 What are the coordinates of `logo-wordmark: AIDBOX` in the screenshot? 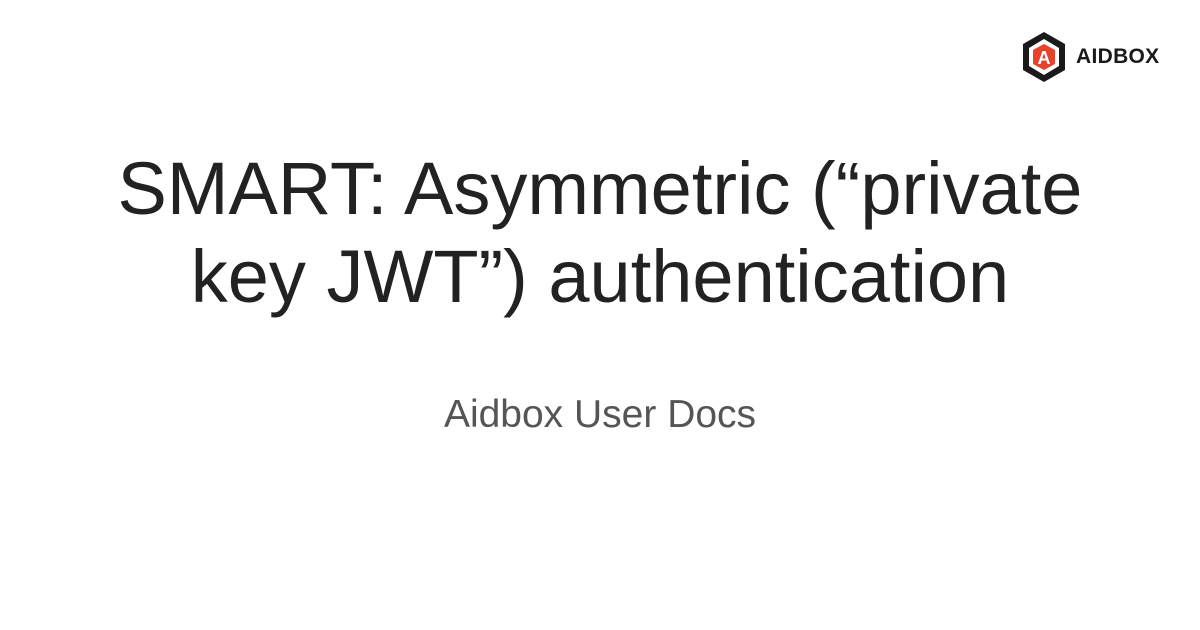 It's located at (1118, 56).